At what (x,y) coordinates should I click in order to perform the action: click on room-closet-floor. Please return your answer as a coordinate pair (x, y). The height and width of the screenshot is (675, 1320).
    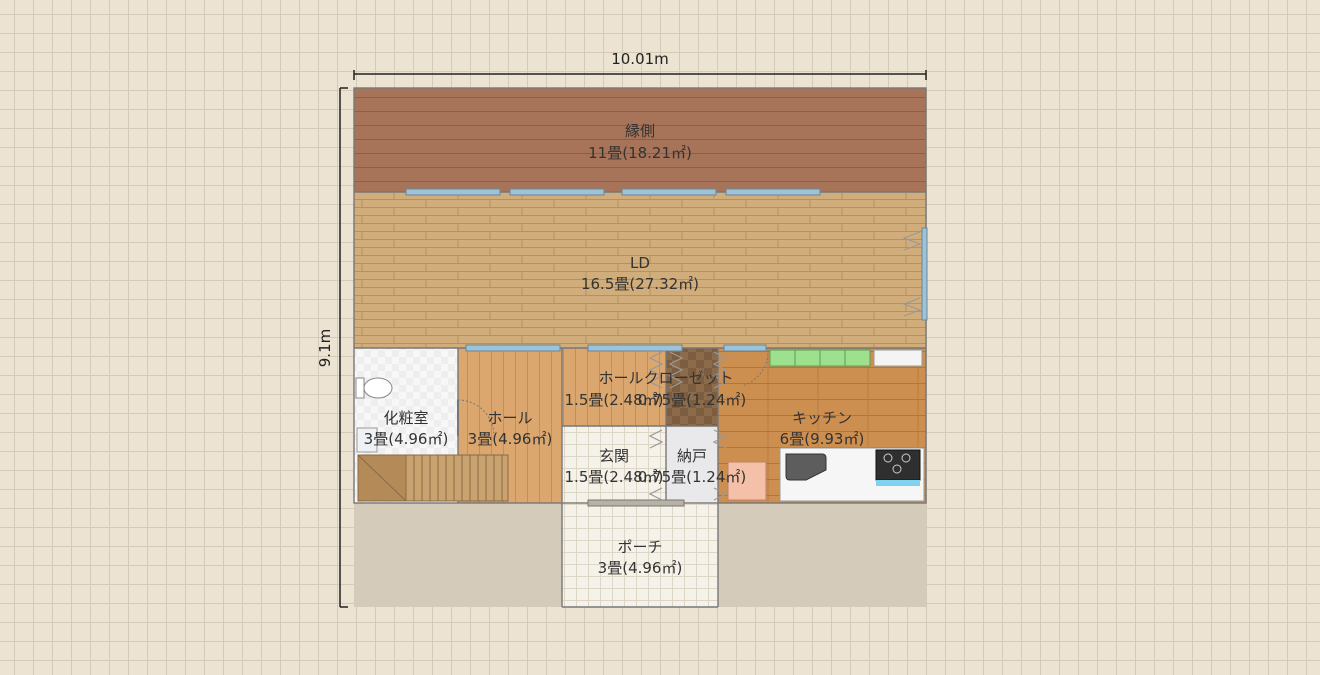
    Looking at the image, I should click on (692, 387).